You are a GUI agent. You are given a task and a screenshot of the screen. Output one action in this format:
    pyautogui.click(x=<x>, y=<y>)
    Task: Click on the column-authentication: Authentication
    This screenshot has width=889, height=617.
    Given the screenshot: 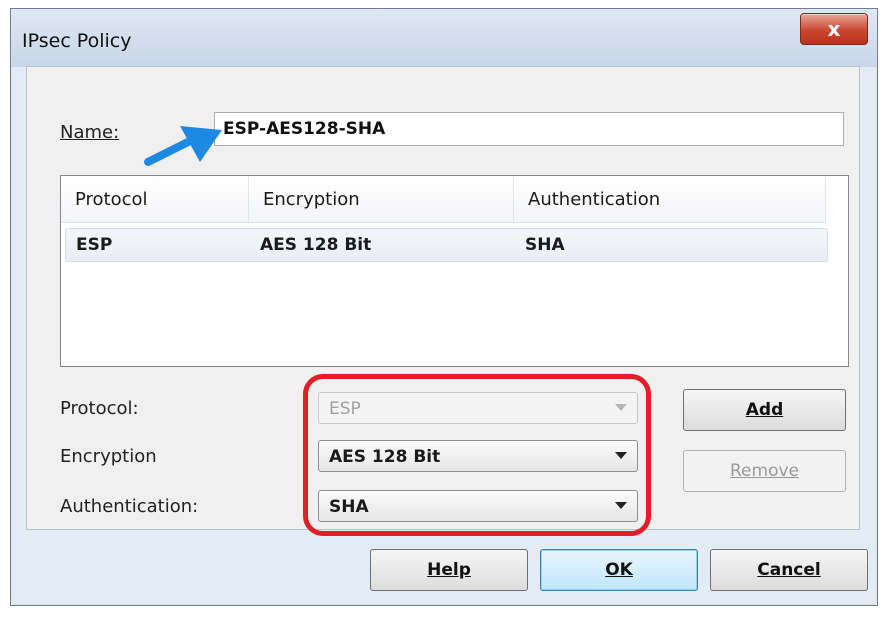 What is the action you would take?
    pyautogui.click(x=670, y=199)
    